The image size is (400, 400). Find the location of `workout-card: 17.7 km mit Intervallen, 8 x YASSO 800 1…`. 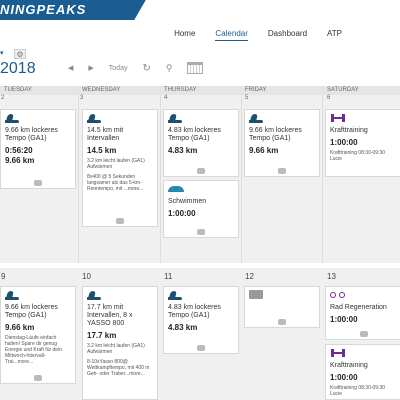

workout-card: 17.7 km mit Intervallen, 8 x YASSO 800 1… is located at coordinates (120, 343).